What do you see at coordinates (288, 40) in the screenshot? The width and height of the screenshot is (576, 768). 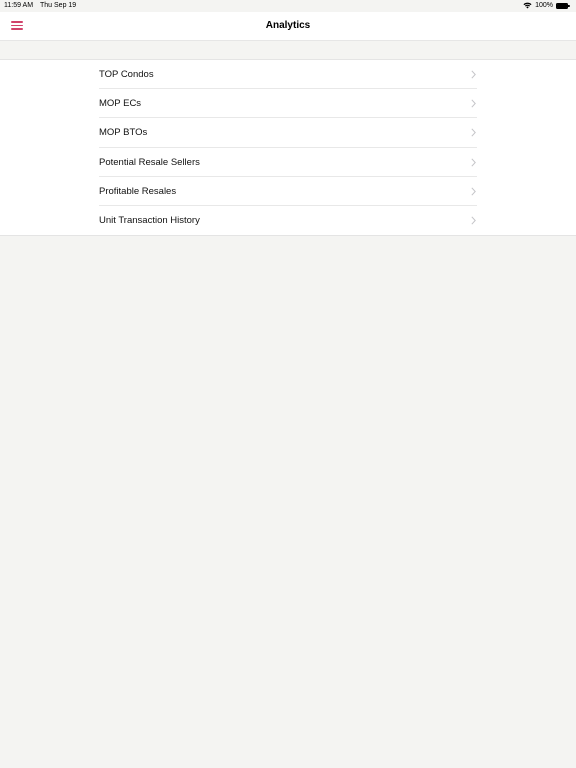 I see `header-divider` at bounding box center [288, 40].